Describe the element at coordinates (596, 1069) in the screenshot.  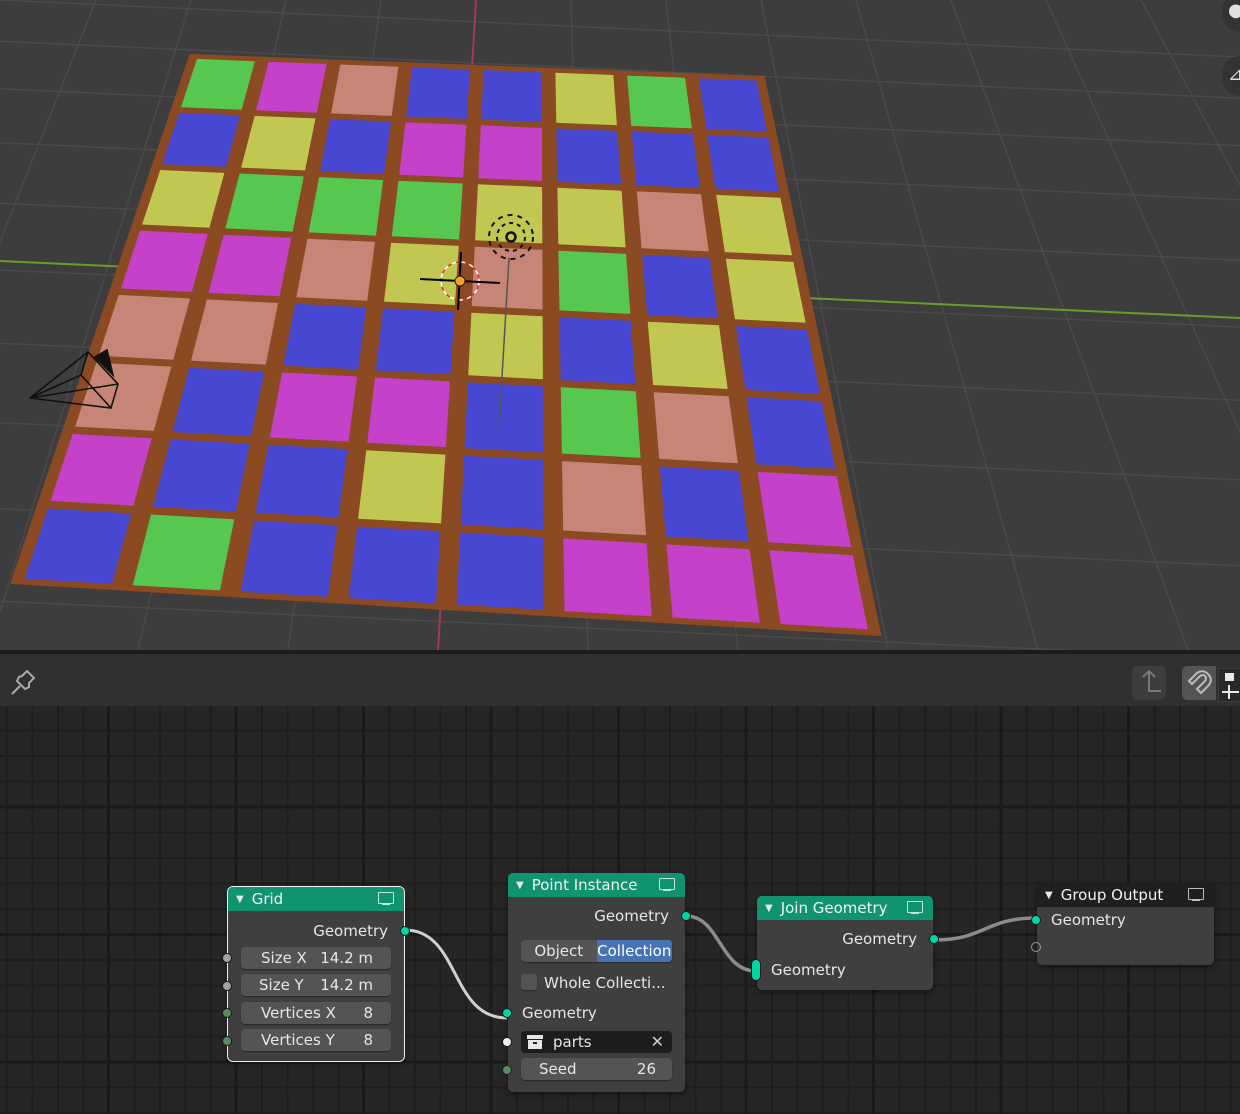
I see `seed-field: Seed 26` at that location.